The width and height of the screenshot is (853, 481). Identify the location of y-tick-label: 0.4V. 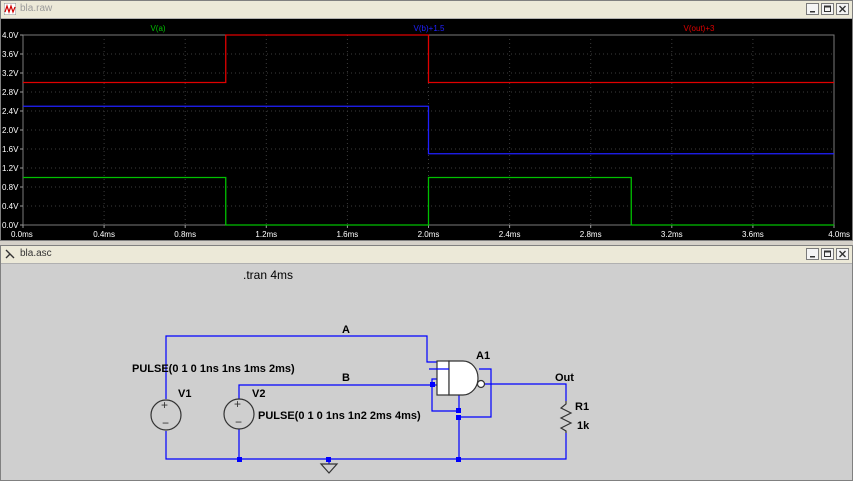
(10, 206).